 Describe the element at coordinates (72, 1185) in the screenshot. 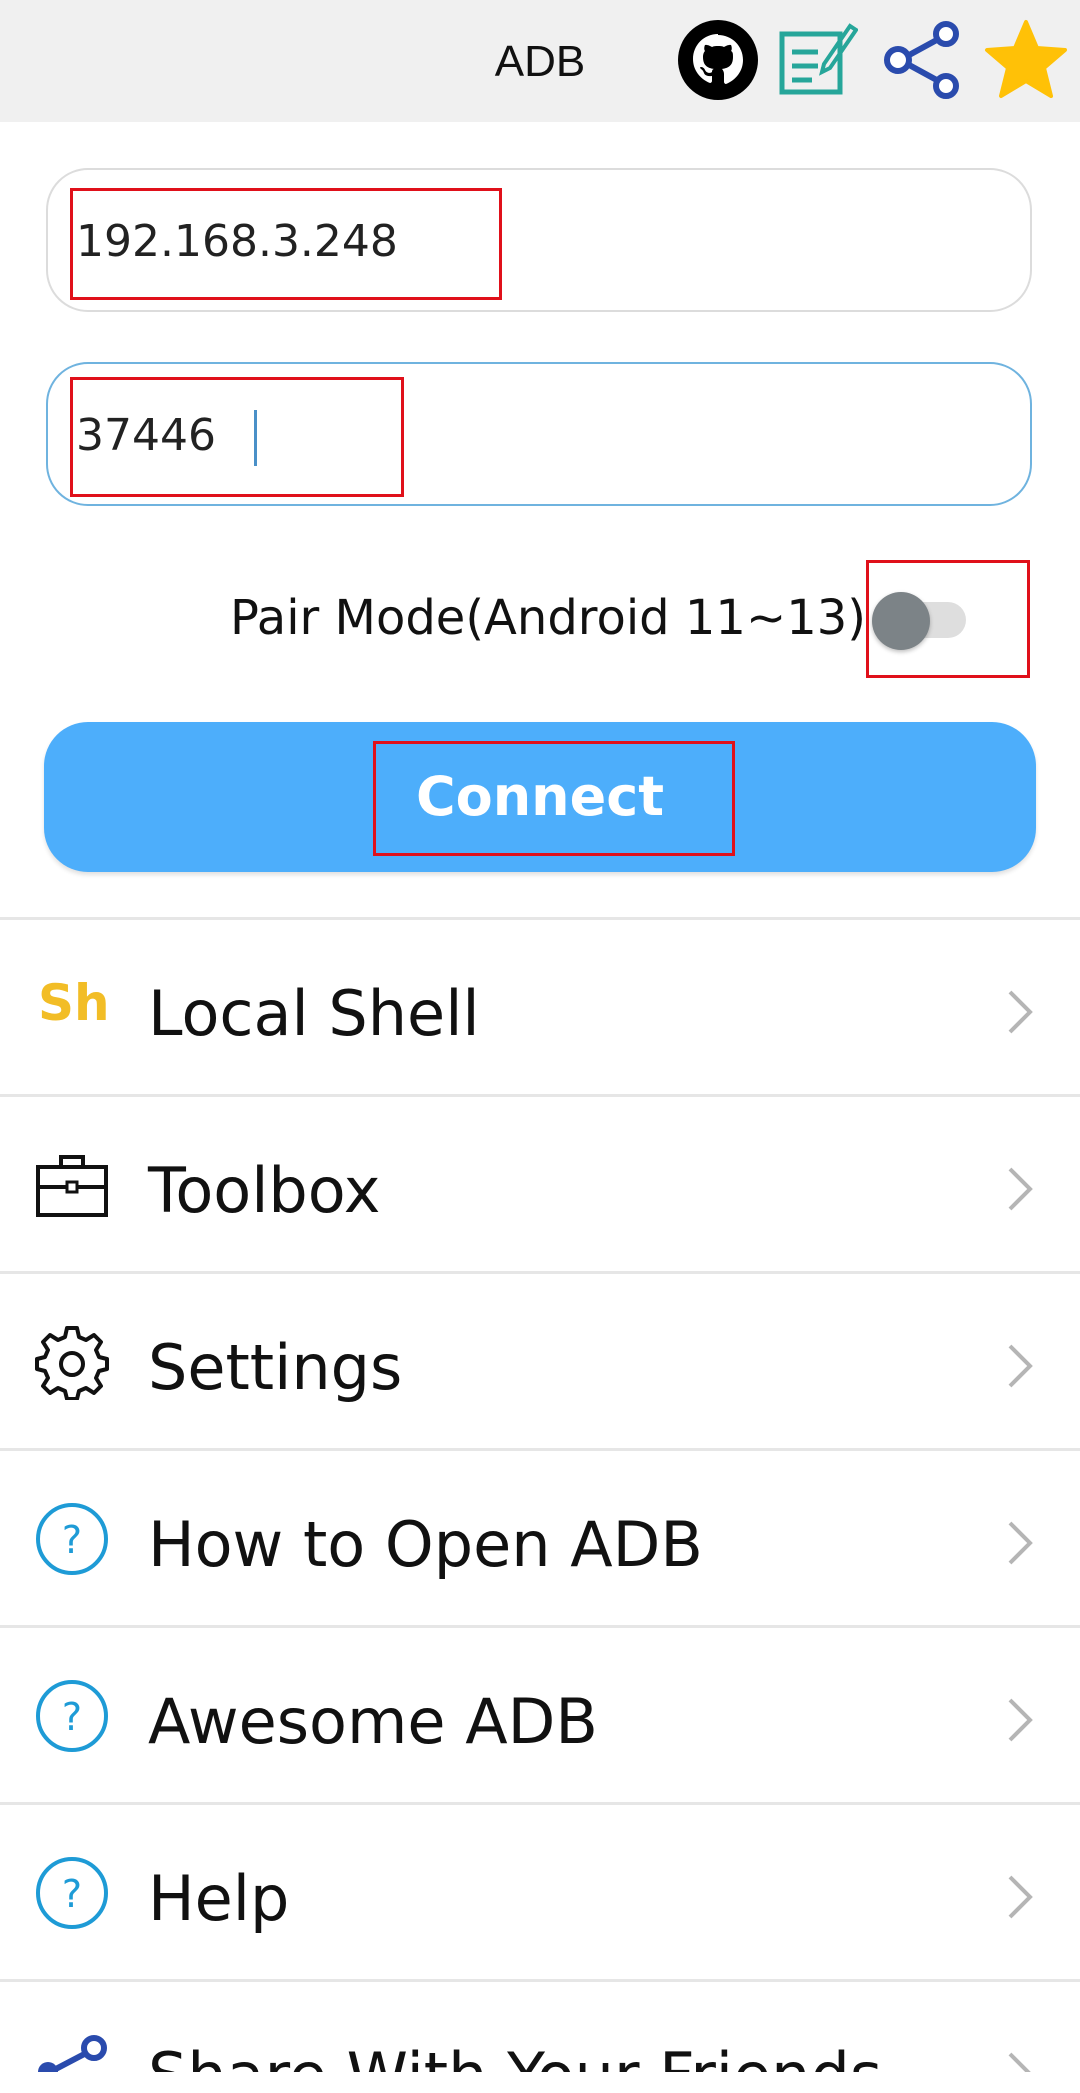

I see `toolbox-icon` at that location.